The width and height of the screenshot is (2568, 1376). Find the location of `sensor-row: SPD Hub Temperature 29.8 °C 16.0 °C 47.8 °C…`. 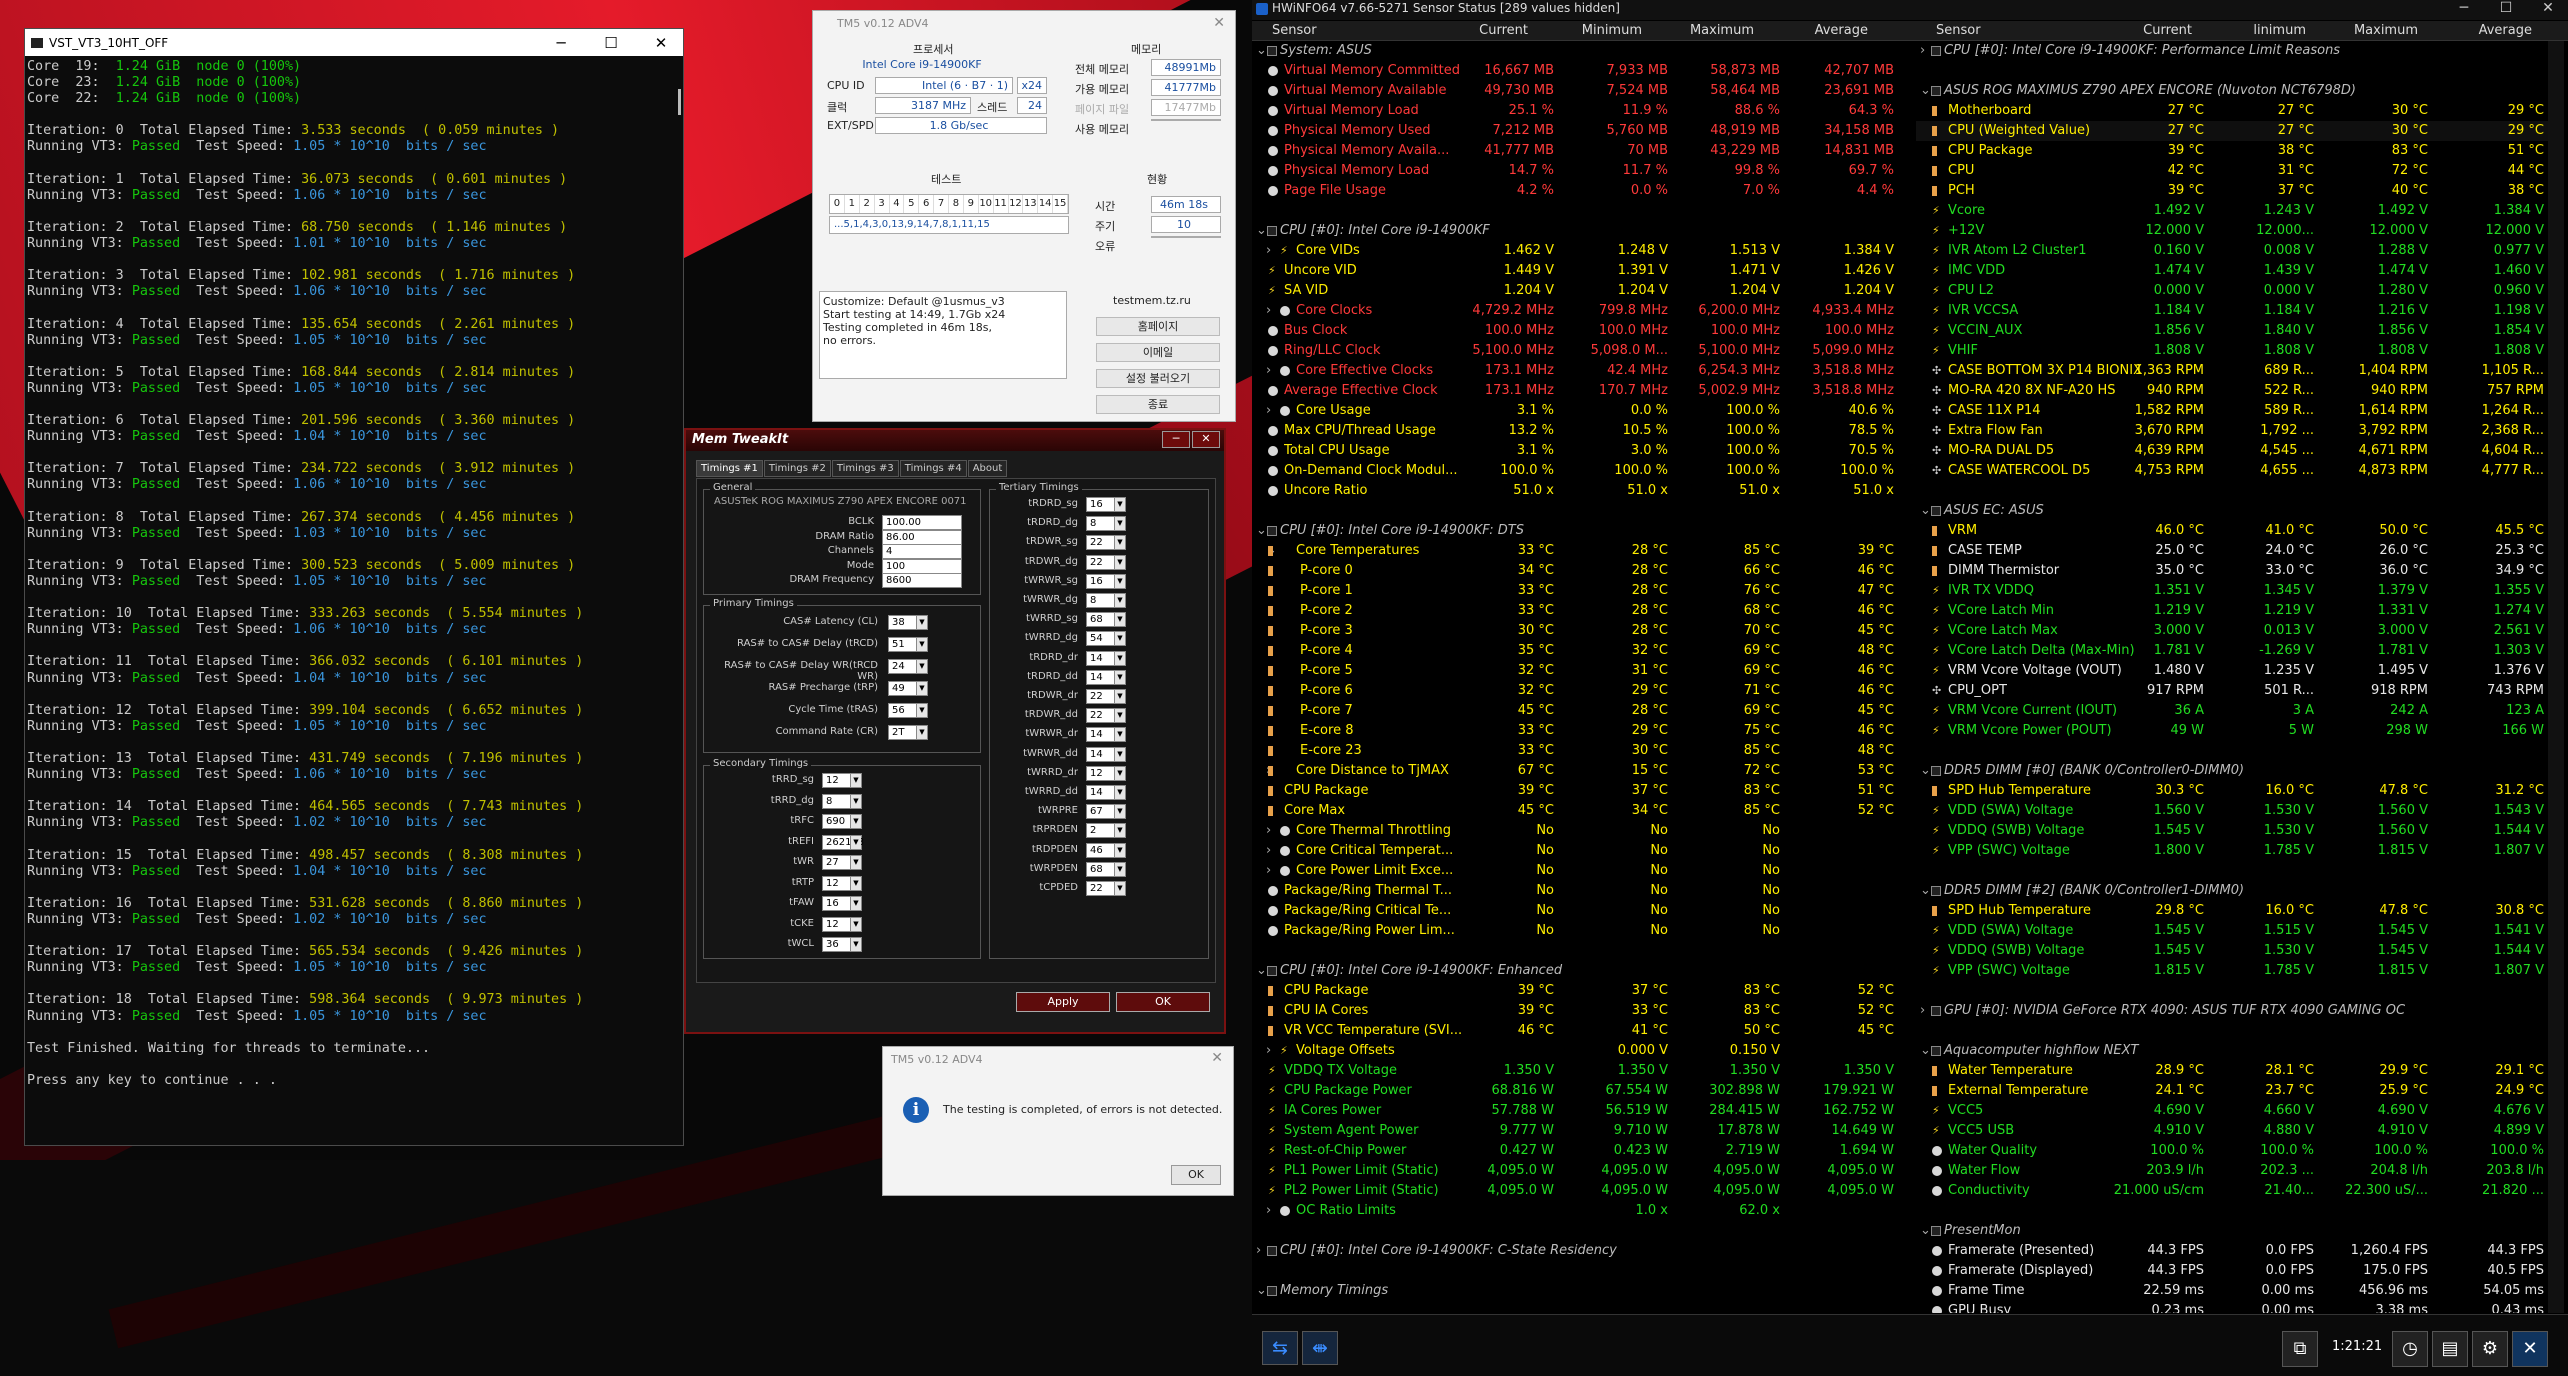

sensor-row: SPD Hub Temperature 29.8 °C 16.0 °C 47.8 °C… is located at coordinates (2232, 911).